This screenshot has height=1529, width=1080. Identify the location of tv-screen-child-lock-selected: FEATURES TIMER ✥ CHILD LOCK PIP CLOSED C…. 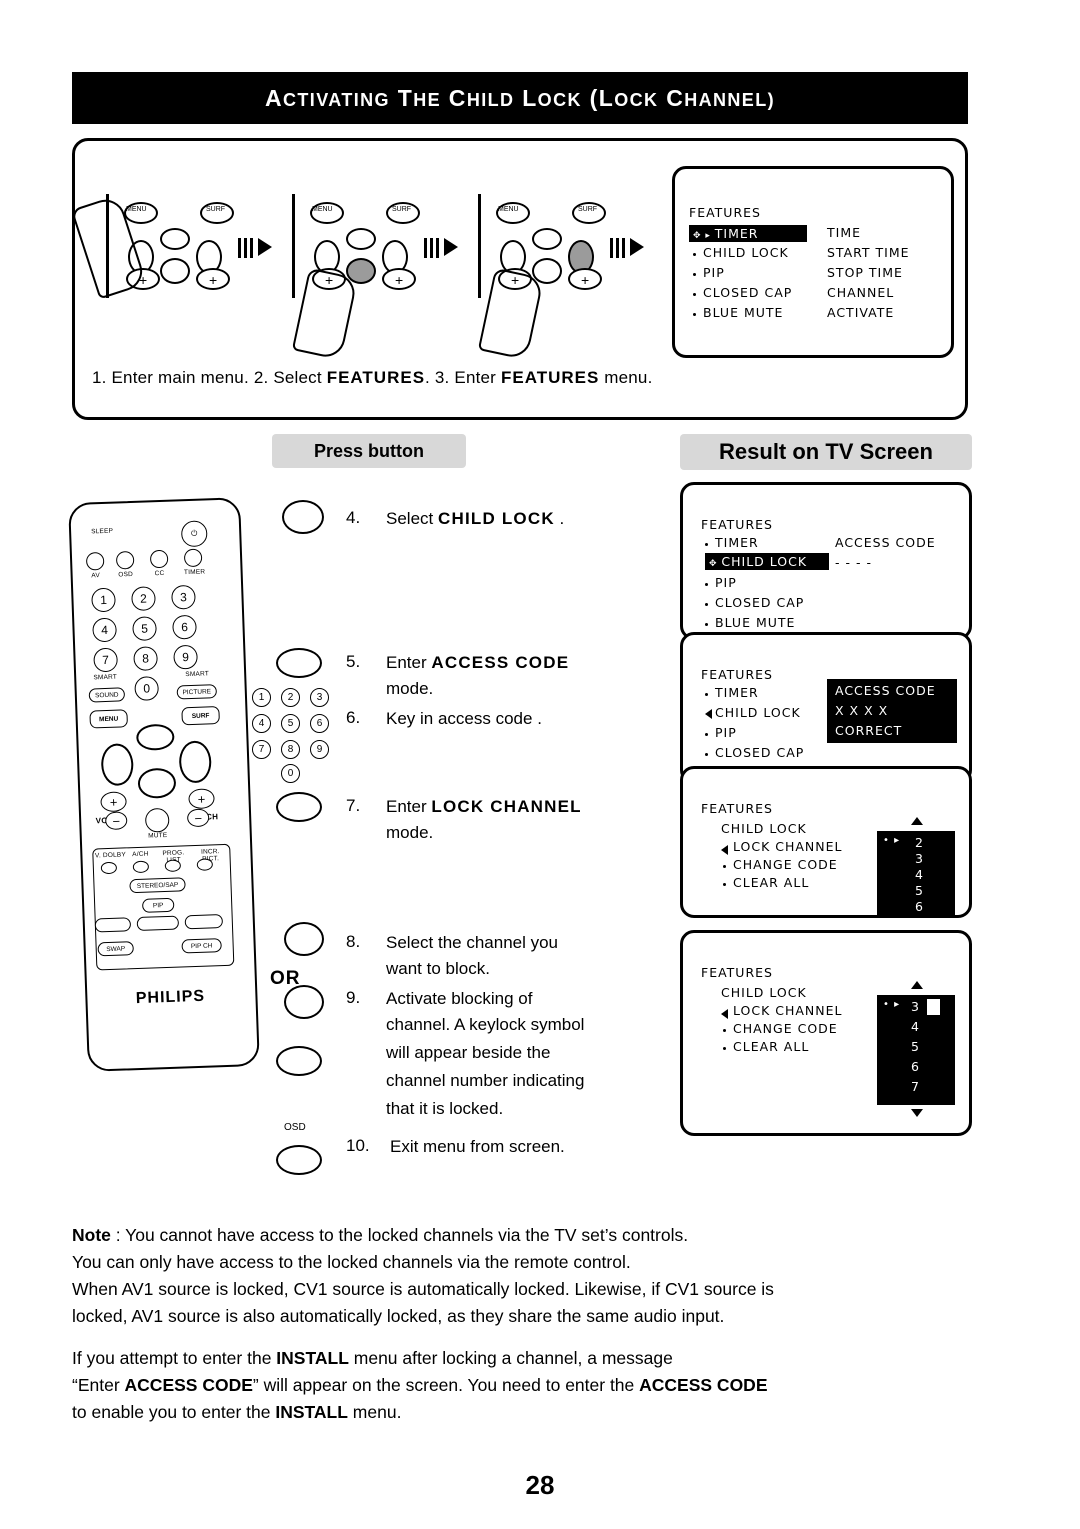
(826, 561).